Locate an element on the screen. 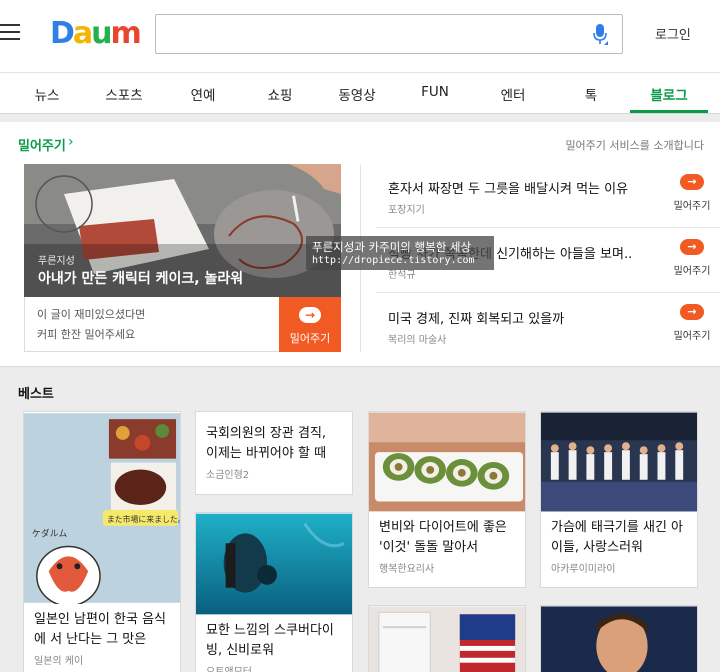  tab-shopping: 쇼핑 is located at coordinates (280, 94).